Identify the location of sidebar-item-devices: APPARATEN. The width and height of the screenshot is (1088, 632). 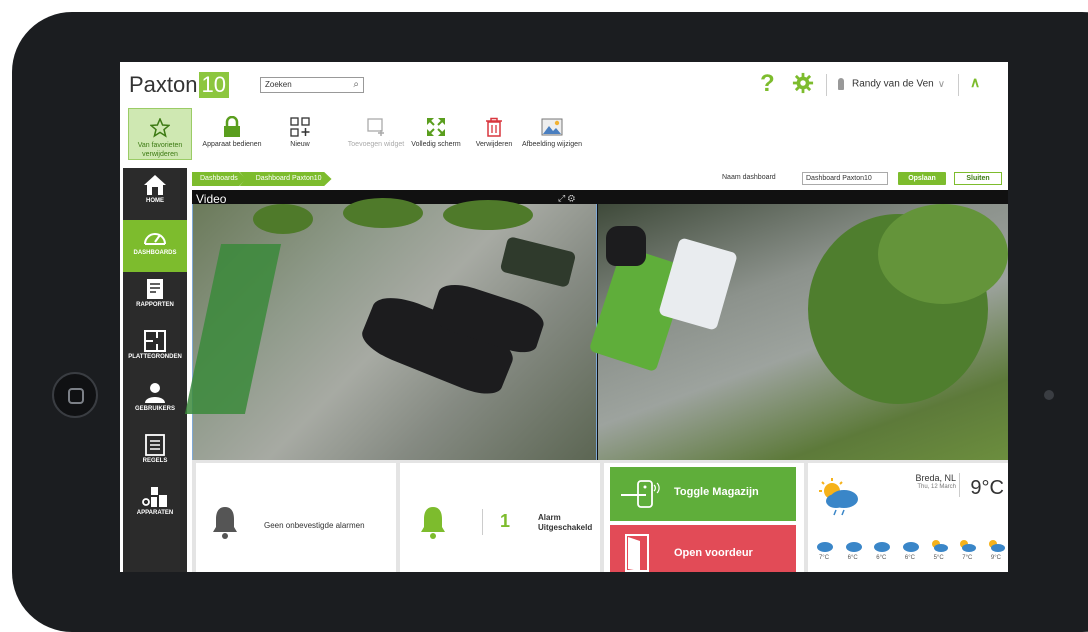
(155, 506).